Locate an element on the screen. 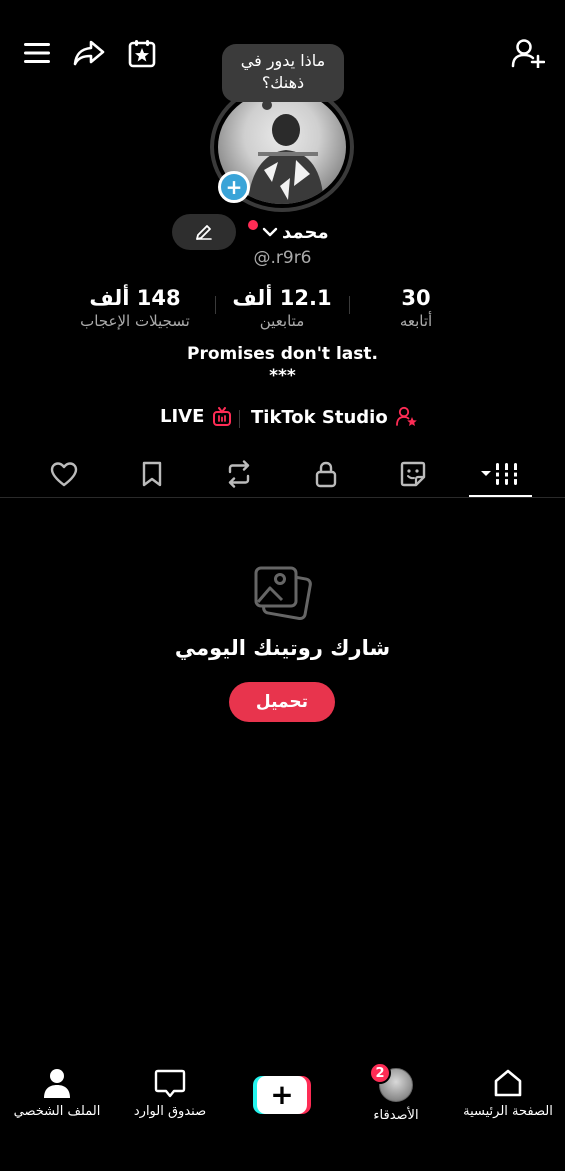  stat-likes: 148 ألف تسجيلات الإعجاب is located at coordinates (135, 308).